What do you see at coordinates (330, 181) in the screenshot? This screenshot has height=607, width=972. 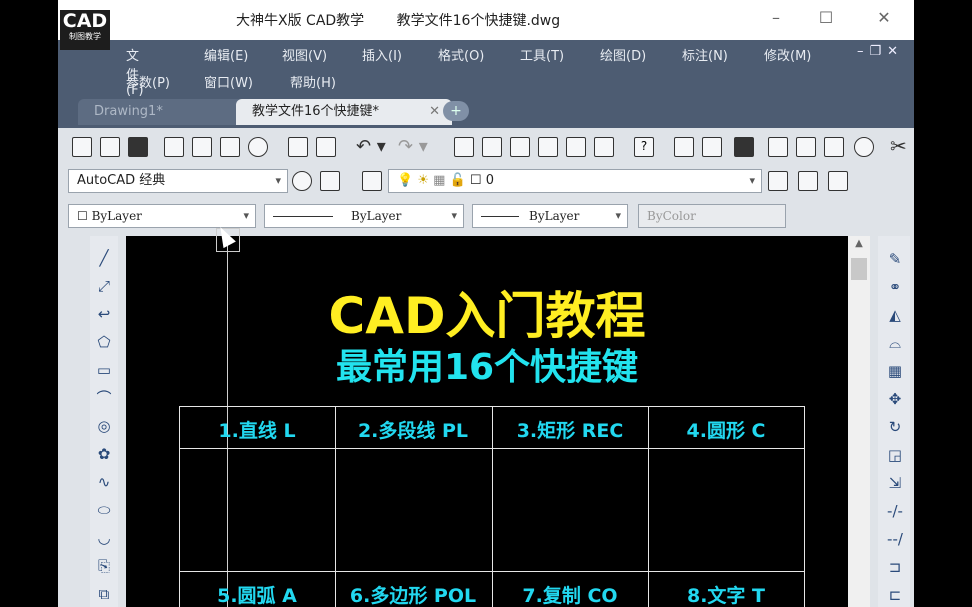 I see `workspace-grid-icon` at bounding box center [330, 181].